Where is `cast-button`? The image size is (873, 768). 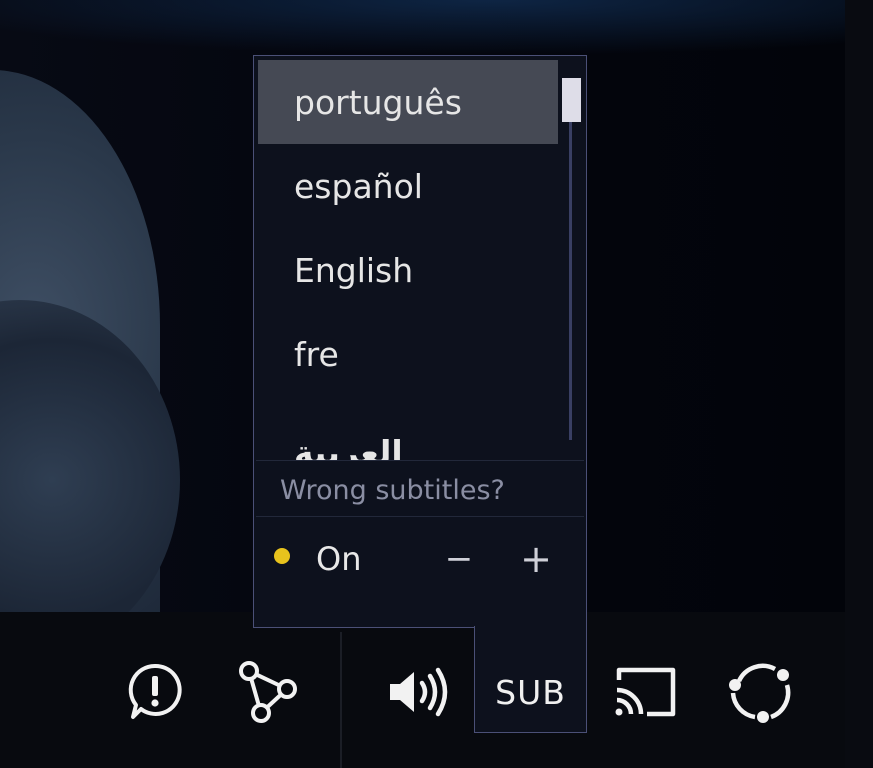
cast-button is located at coordinates (645, 692).